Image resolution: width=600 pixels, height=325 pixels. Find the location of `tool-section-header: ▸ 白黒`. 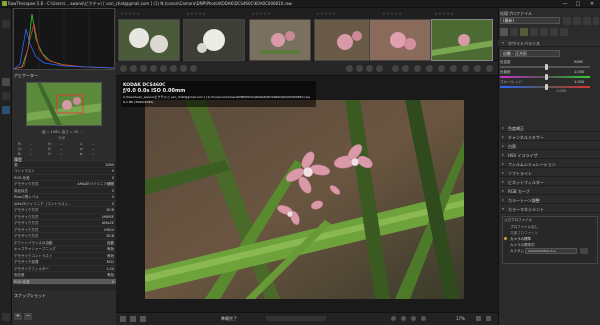

tool-section-header: ▸ 白黒 is located at coordinates (549, 146).